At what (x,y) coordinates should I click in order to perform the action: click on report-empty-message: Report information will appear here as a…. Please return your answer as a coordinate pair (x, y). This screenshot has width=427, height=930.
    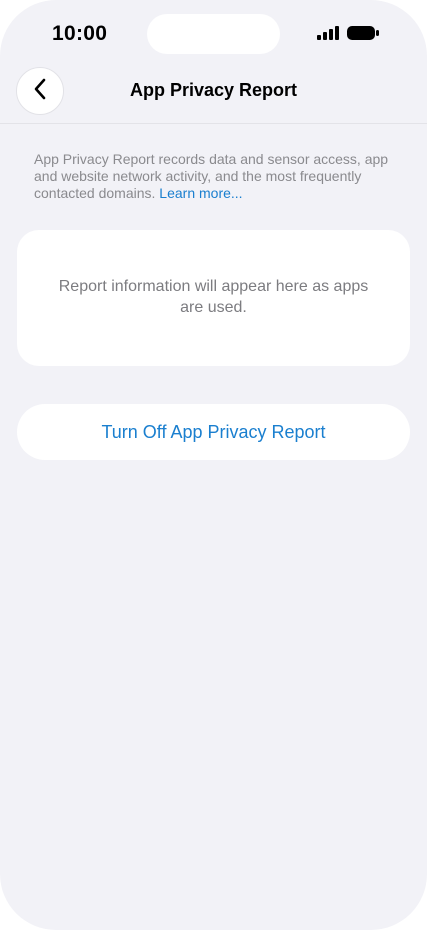
    Looking at the image, I should click on (213, 297).